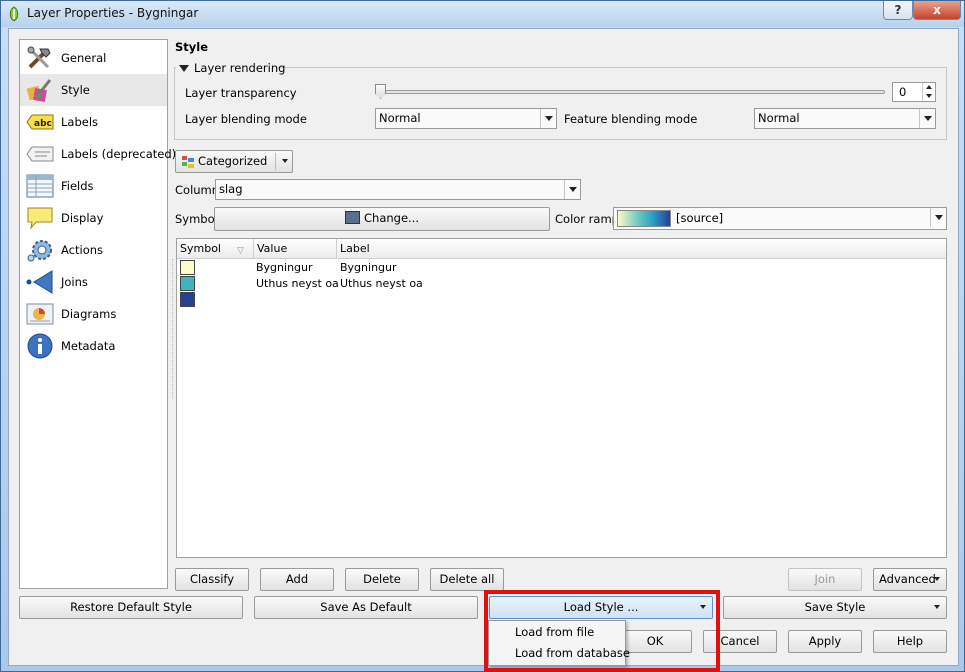 This screenshot has width=965, height=672. I want to click on column-header-label: Label, so click(641, 249).